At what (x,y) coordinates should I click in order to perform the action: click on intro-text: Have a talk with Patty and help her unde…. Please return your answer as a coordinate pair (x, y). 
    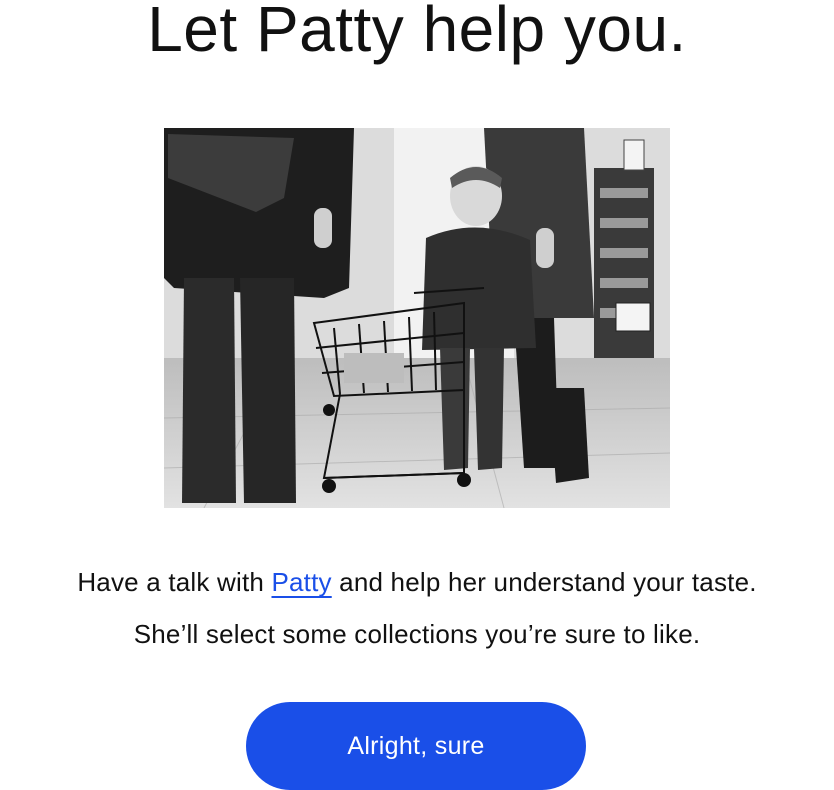
    Looking at the image, I should click on (417, 608).